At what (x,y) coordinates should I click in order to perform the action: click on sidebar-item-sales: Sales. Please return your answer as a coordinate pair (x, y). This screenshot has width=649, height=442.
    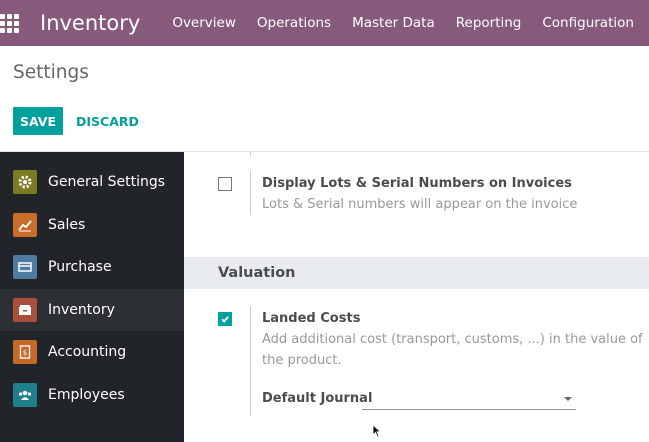
    Looking at the image, I should click on (92, 225).